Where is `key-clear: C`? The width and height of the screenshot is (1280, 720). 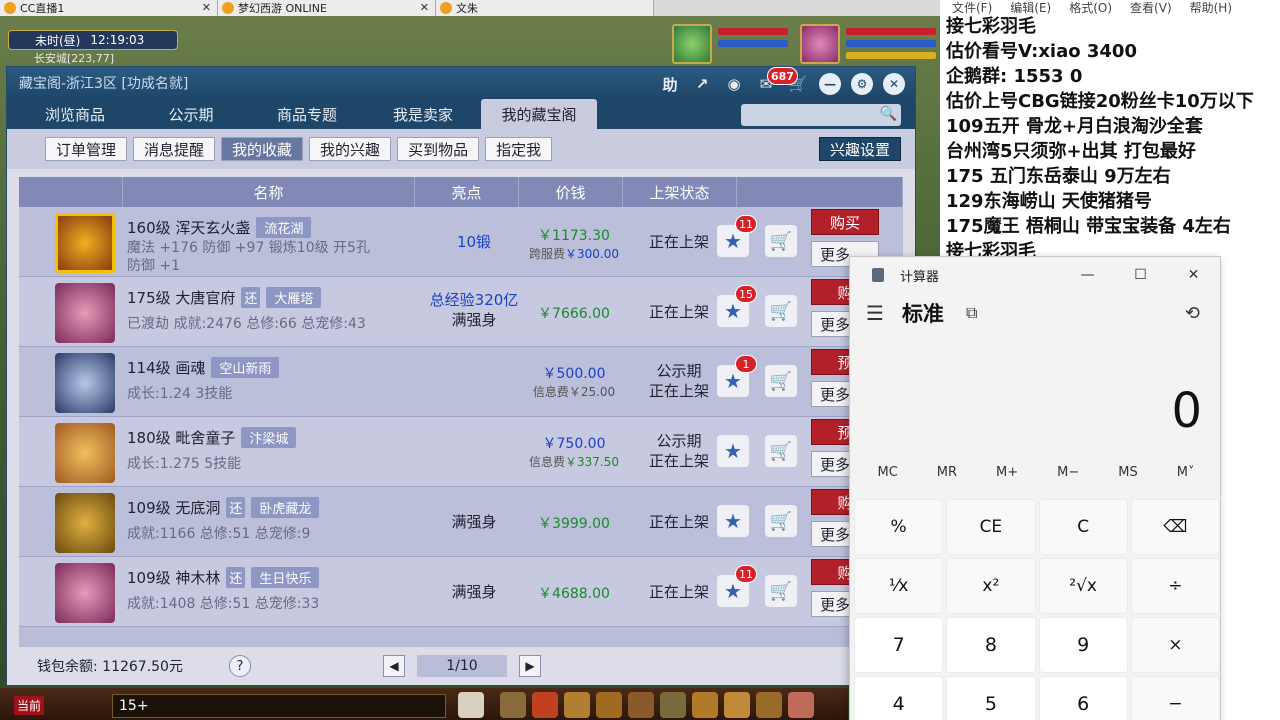
key-clear: C is located at coordinates (1083, 527).